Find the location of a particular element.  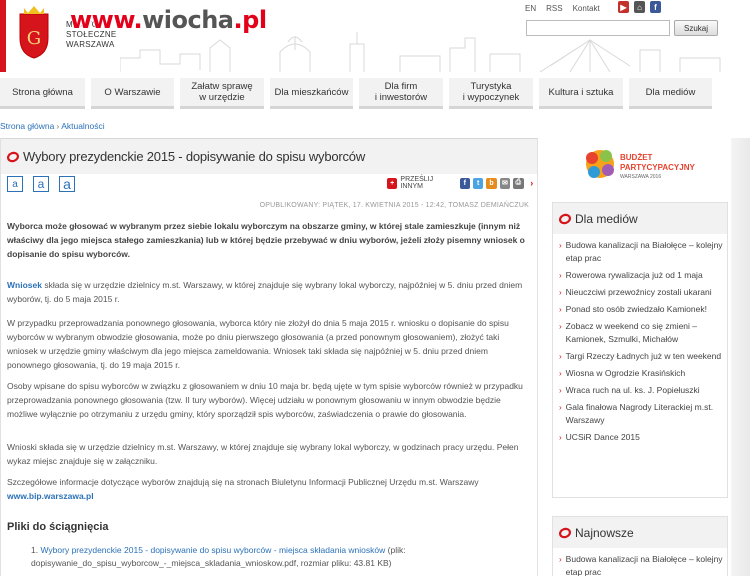

search-input is located at coordinates (598, 28).